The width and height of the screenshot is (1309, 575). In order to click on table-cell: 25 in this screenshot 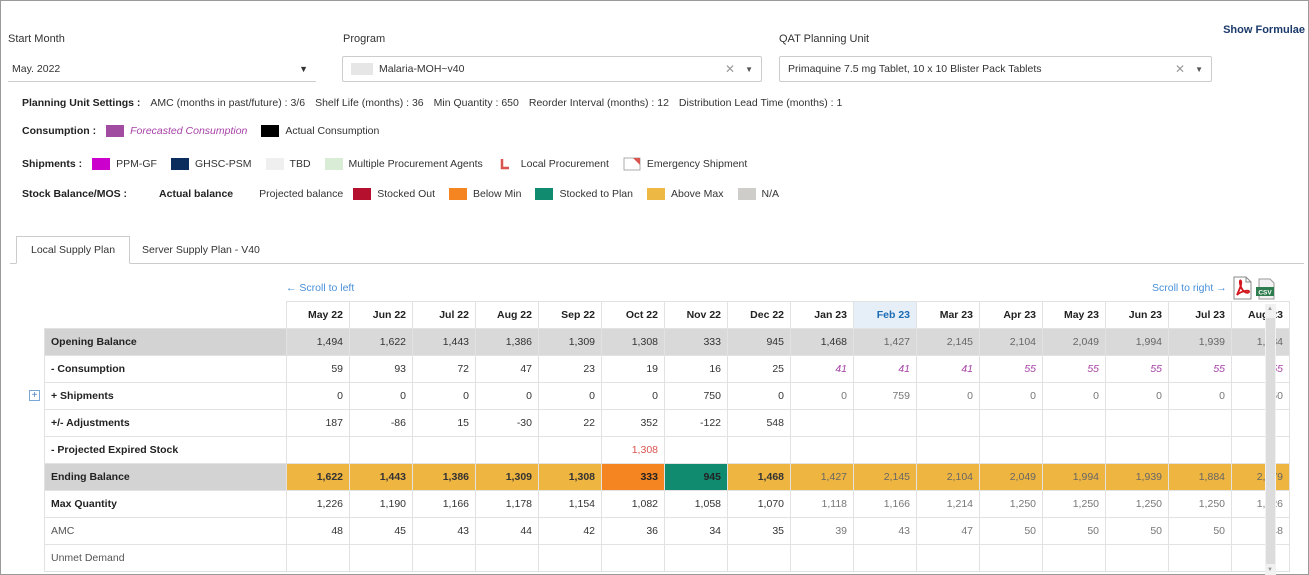, I will do `click(759, 369)`.